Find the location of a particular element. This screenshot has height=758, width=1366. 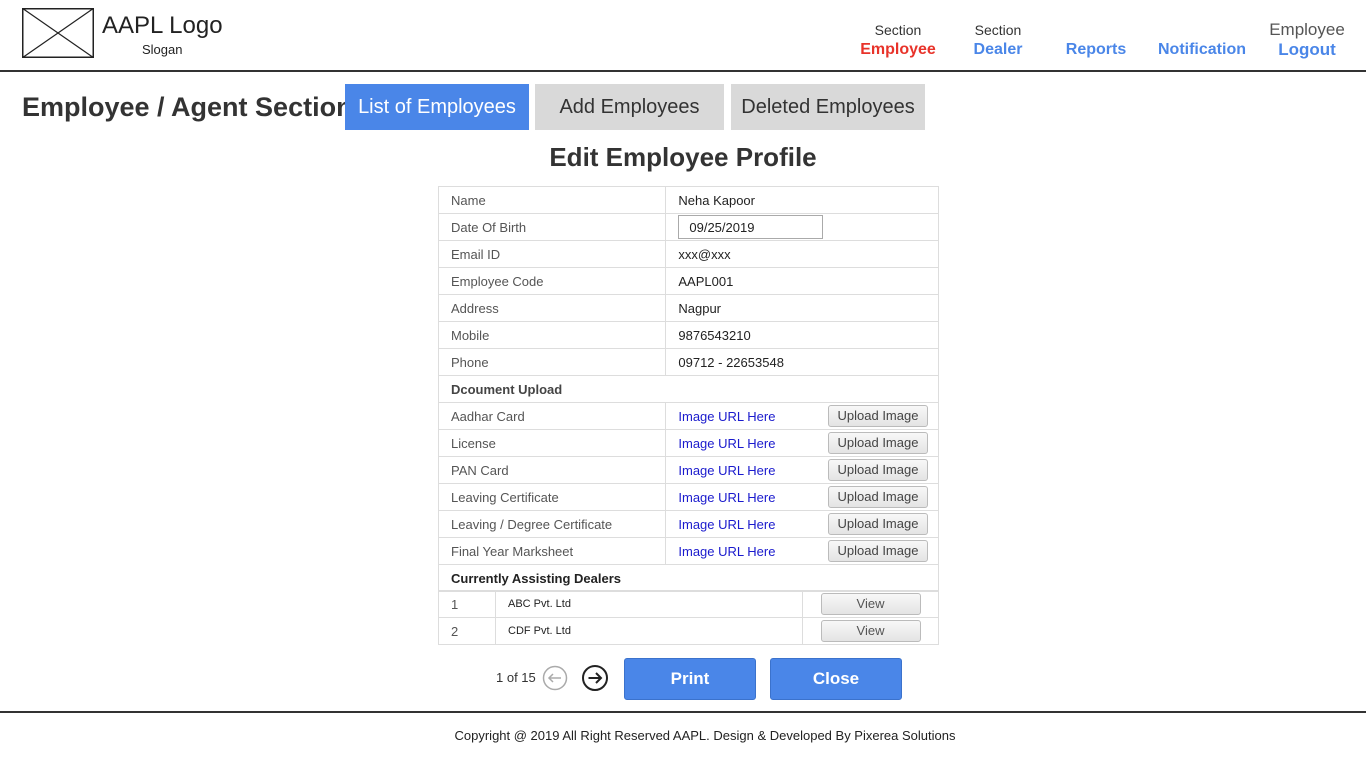

table-row: Dcoument Upload is located at coordinates (688, 389).